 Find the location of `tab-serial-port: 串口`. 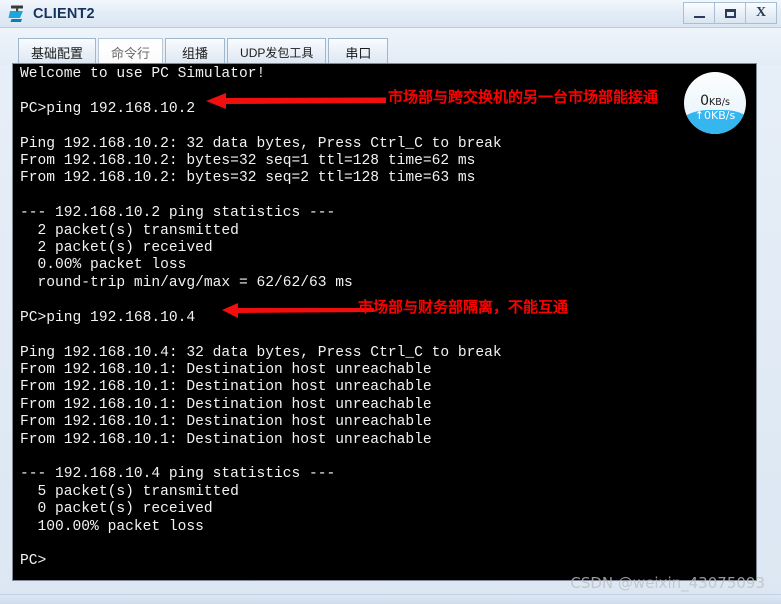

tab-serial-port: 串口 is located at coordinates (358, 51).